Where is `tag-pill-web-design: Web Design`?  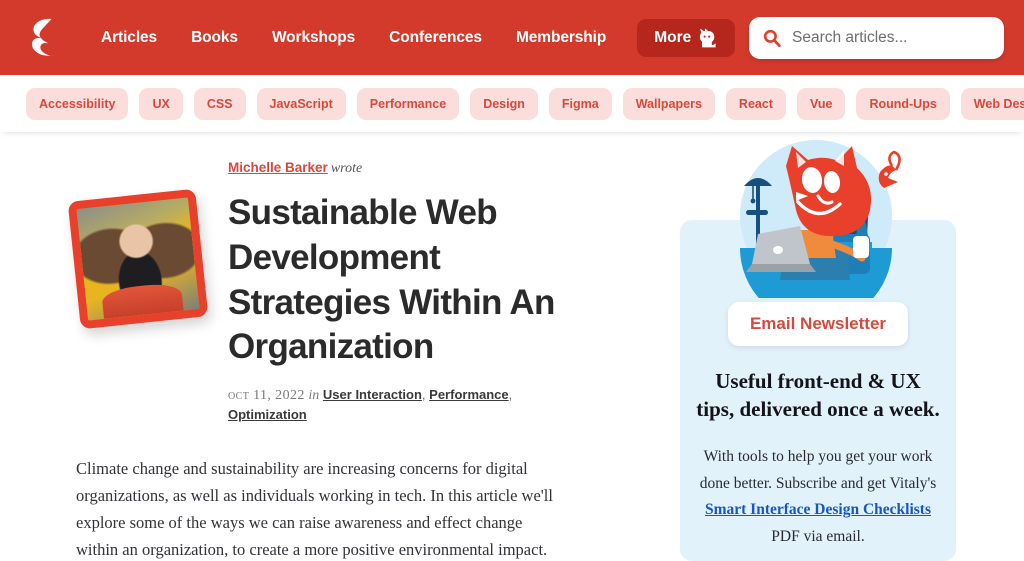
tag-pill-web-design: Web Design is located at coordinates (992, 103).